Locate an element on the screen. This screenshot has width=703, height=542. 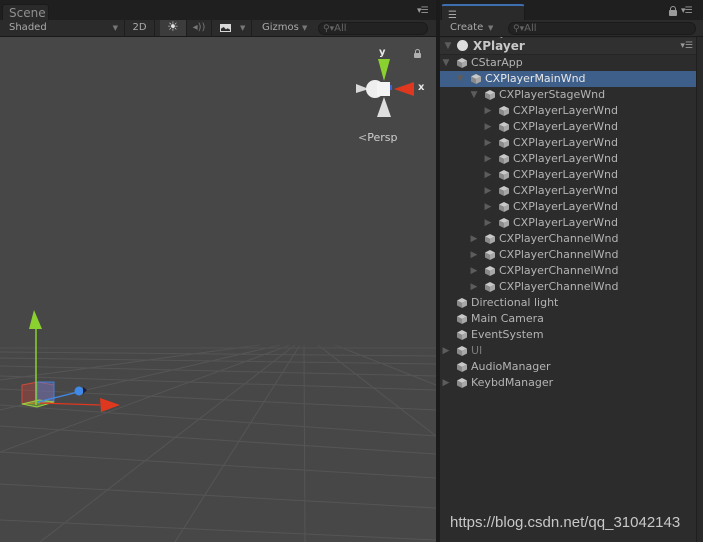
speaker-icon: ◂)) is located at coordinates (199, 27).